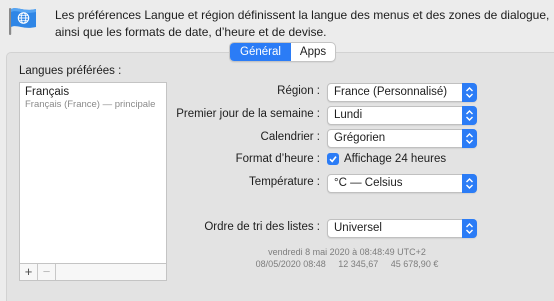 The image size is (554, 301). What do you see at coordinates (402, 115) in the screenshot?
I see `first-day-select: Lundi` at bounding box center [402, 115].